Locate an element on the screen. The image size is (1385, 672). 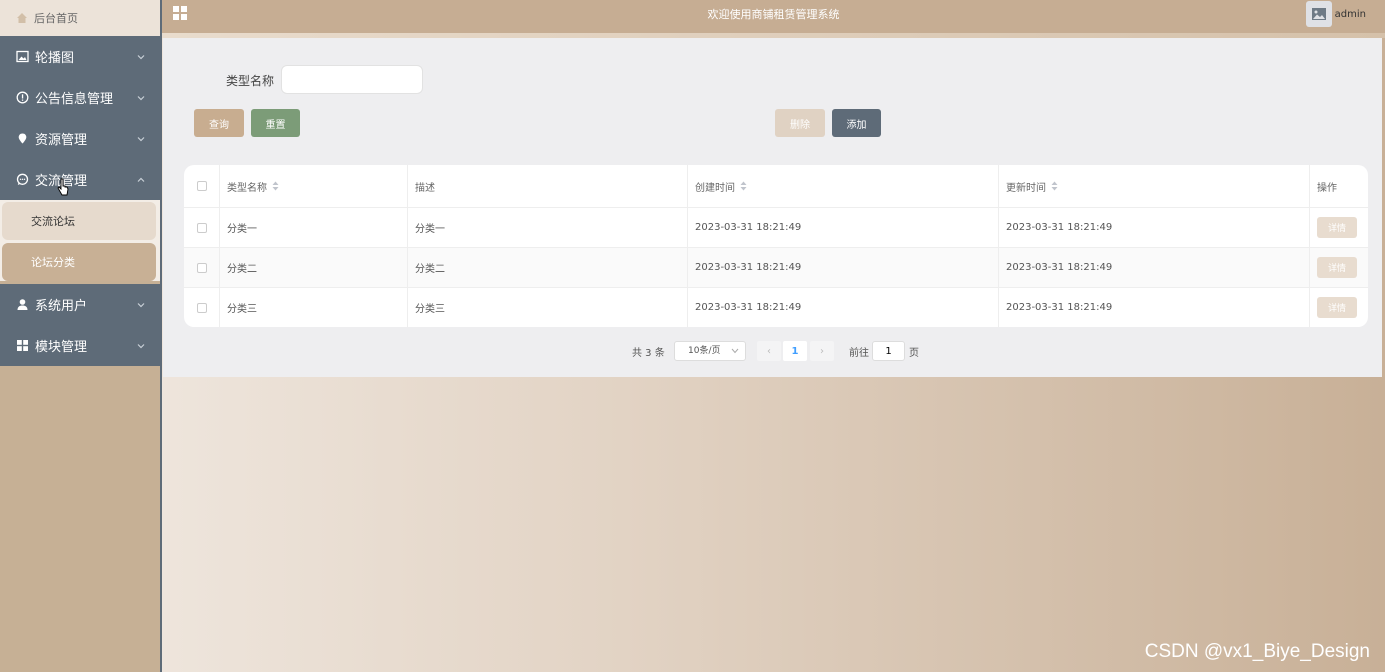
home-icon is located at coordinates (22, 18).